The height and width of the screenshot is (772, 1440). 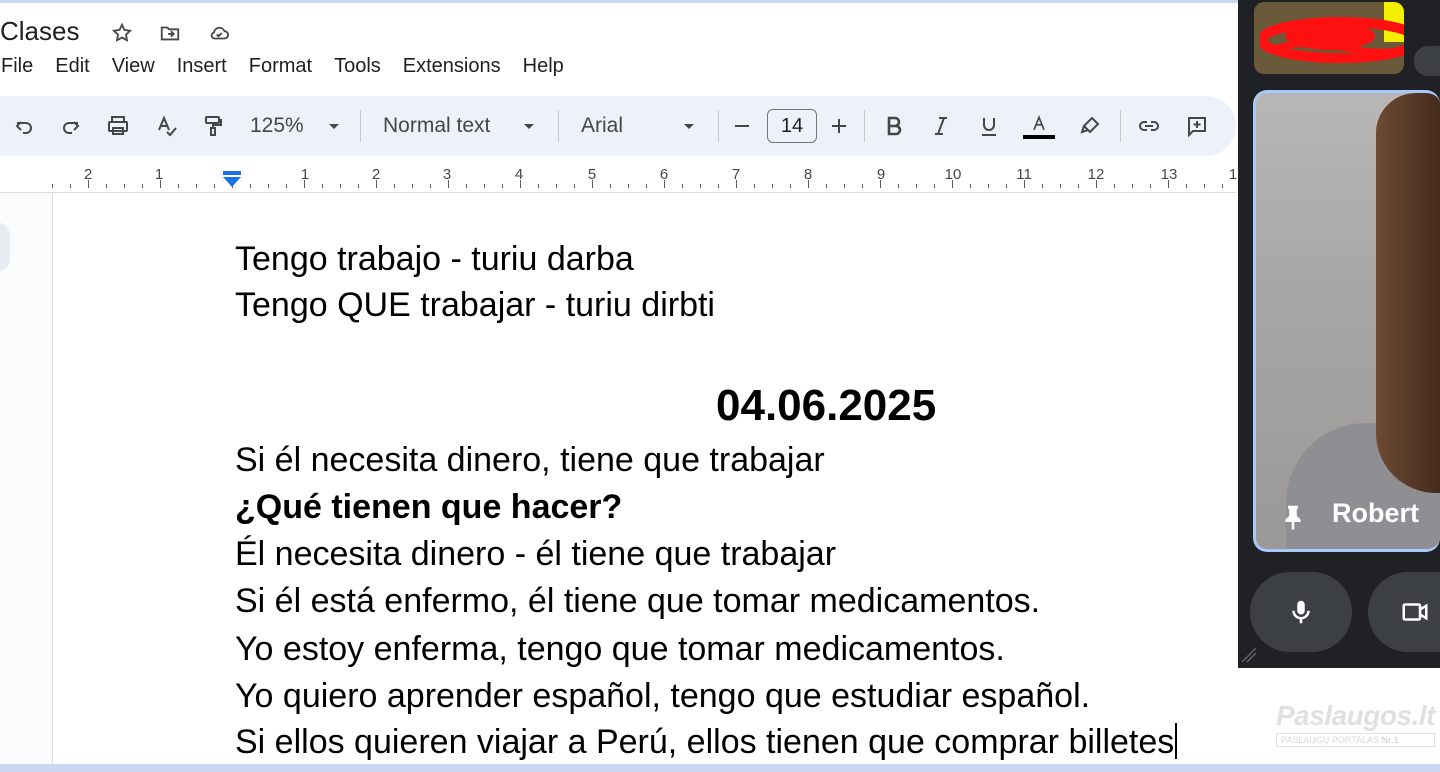 I want to click on spellcheck-icon, so click(x=167, y=126).